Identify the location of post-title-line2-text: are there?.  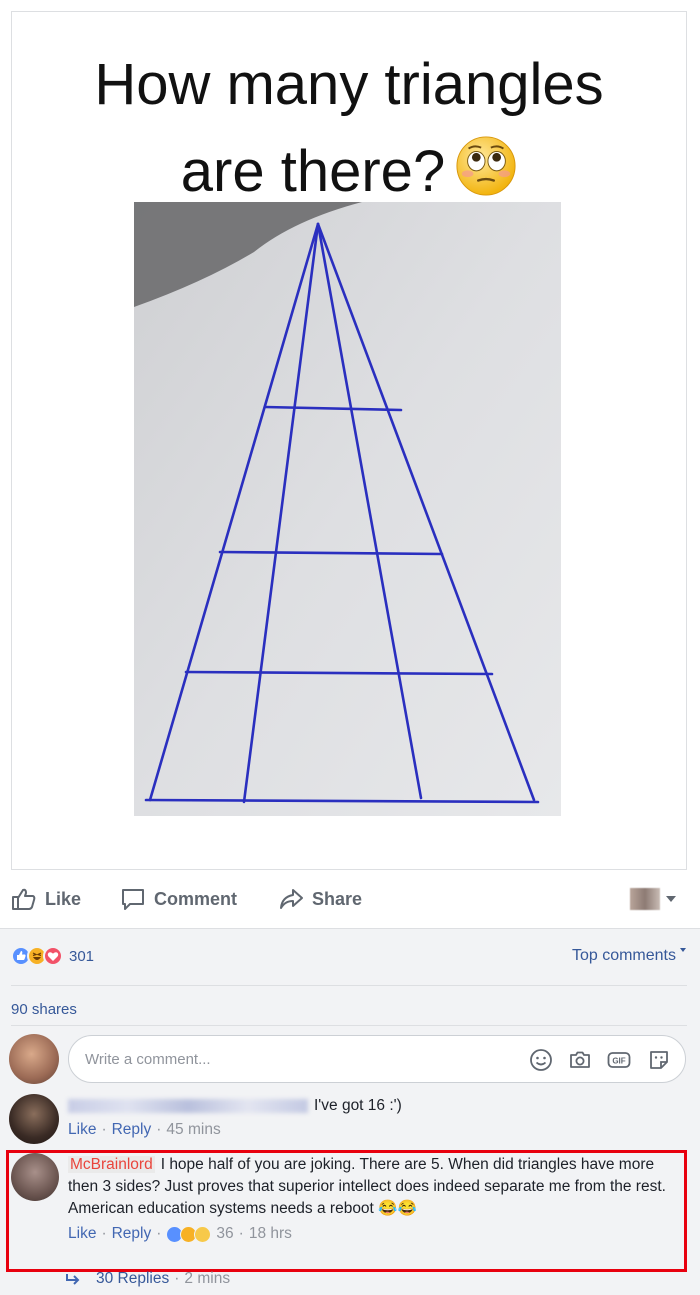
(313, 171).